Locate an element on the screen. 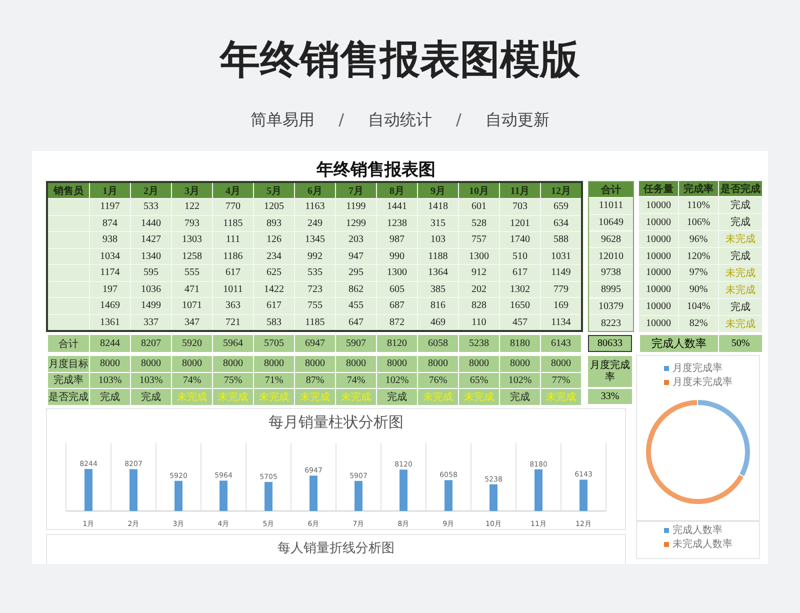 The height and width of the screenshot is (613, 800). table-cell: 874 is located at coordinates (110, 223).